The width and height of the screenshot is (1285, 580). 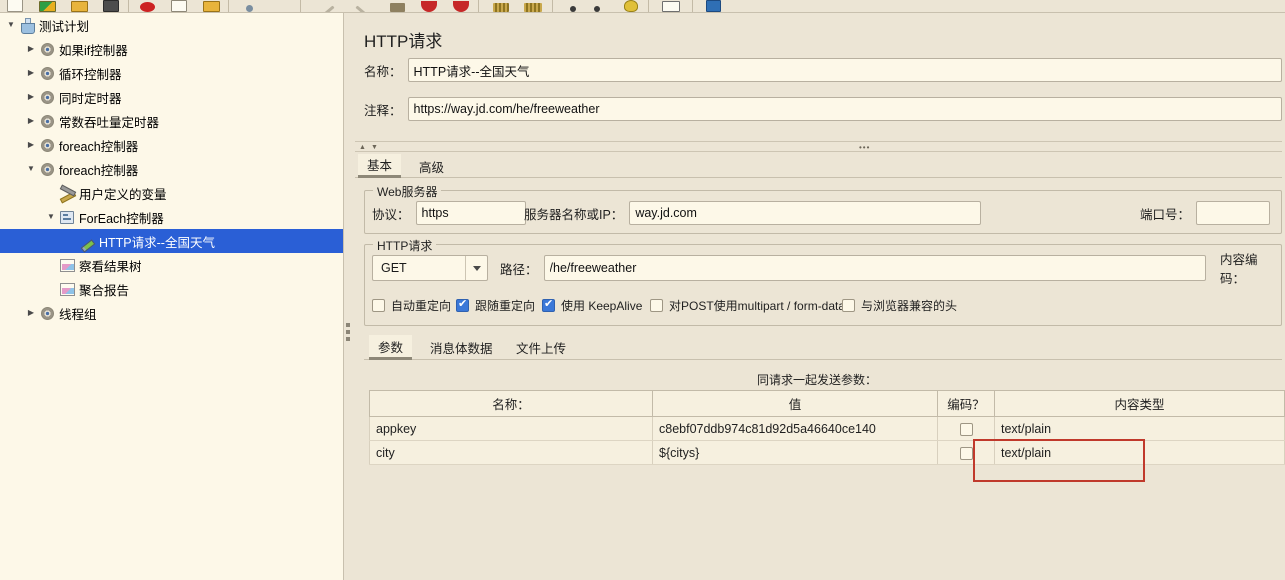 What do you see at coordinates (171, 265) in the screenshot?
I see `tree-node: 察看结果树` at bounding box center [171, 265].